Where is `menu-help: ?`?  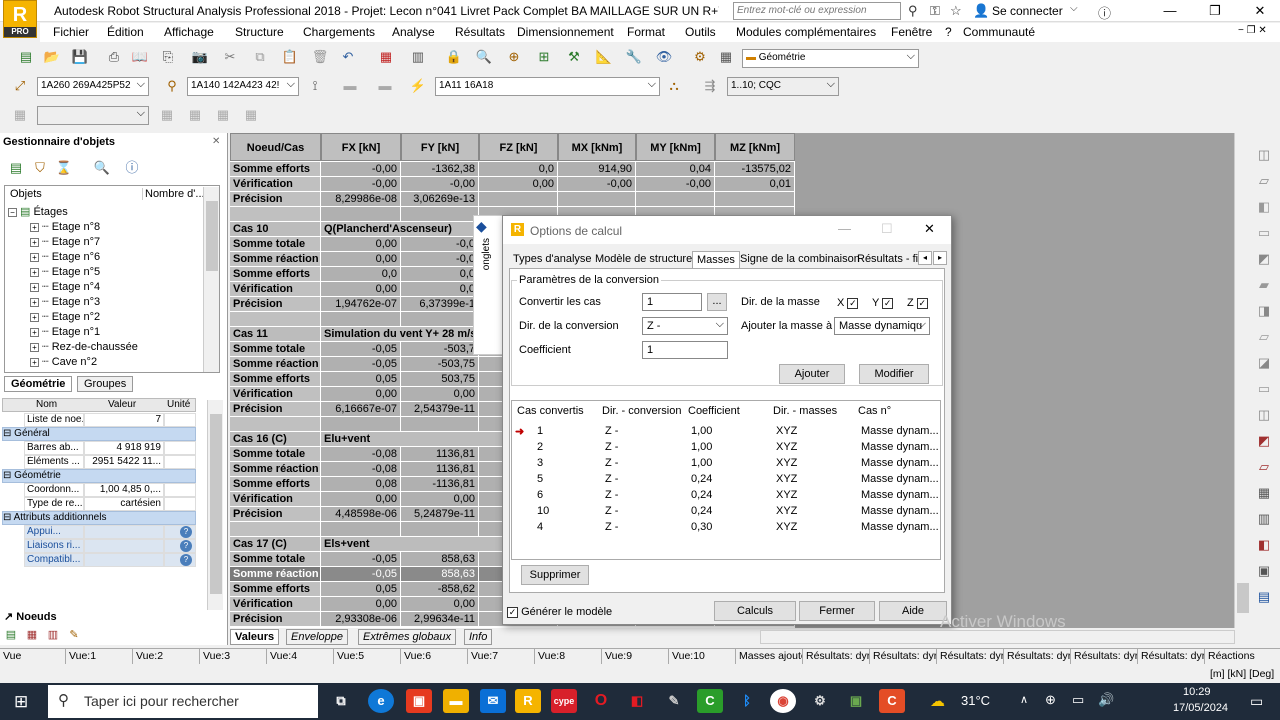
menu-help: ? is located at coordinates (948, 32).